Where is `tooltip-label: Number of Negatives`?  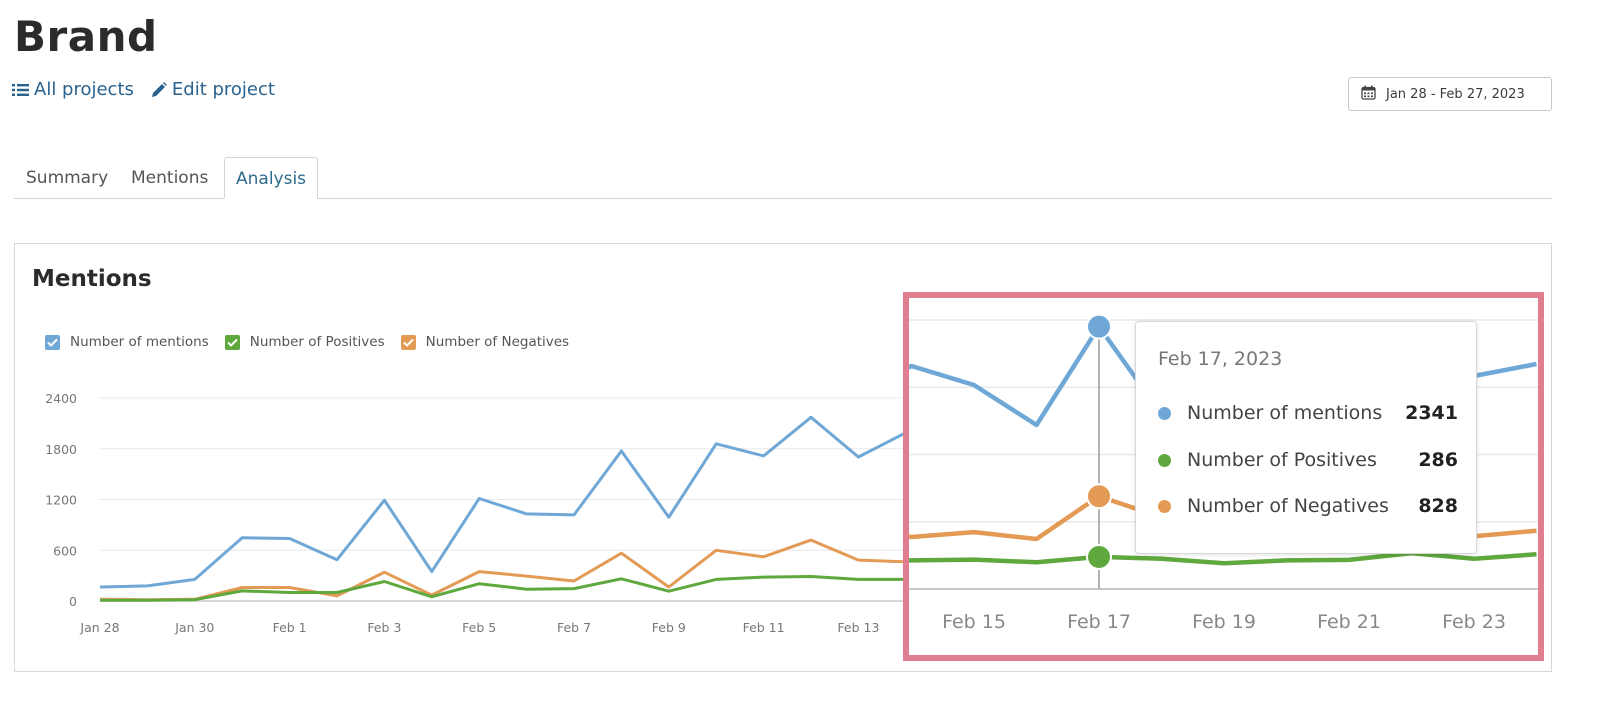
tooltip-label: Number of Negatives is located at coordinates (1288, 506).